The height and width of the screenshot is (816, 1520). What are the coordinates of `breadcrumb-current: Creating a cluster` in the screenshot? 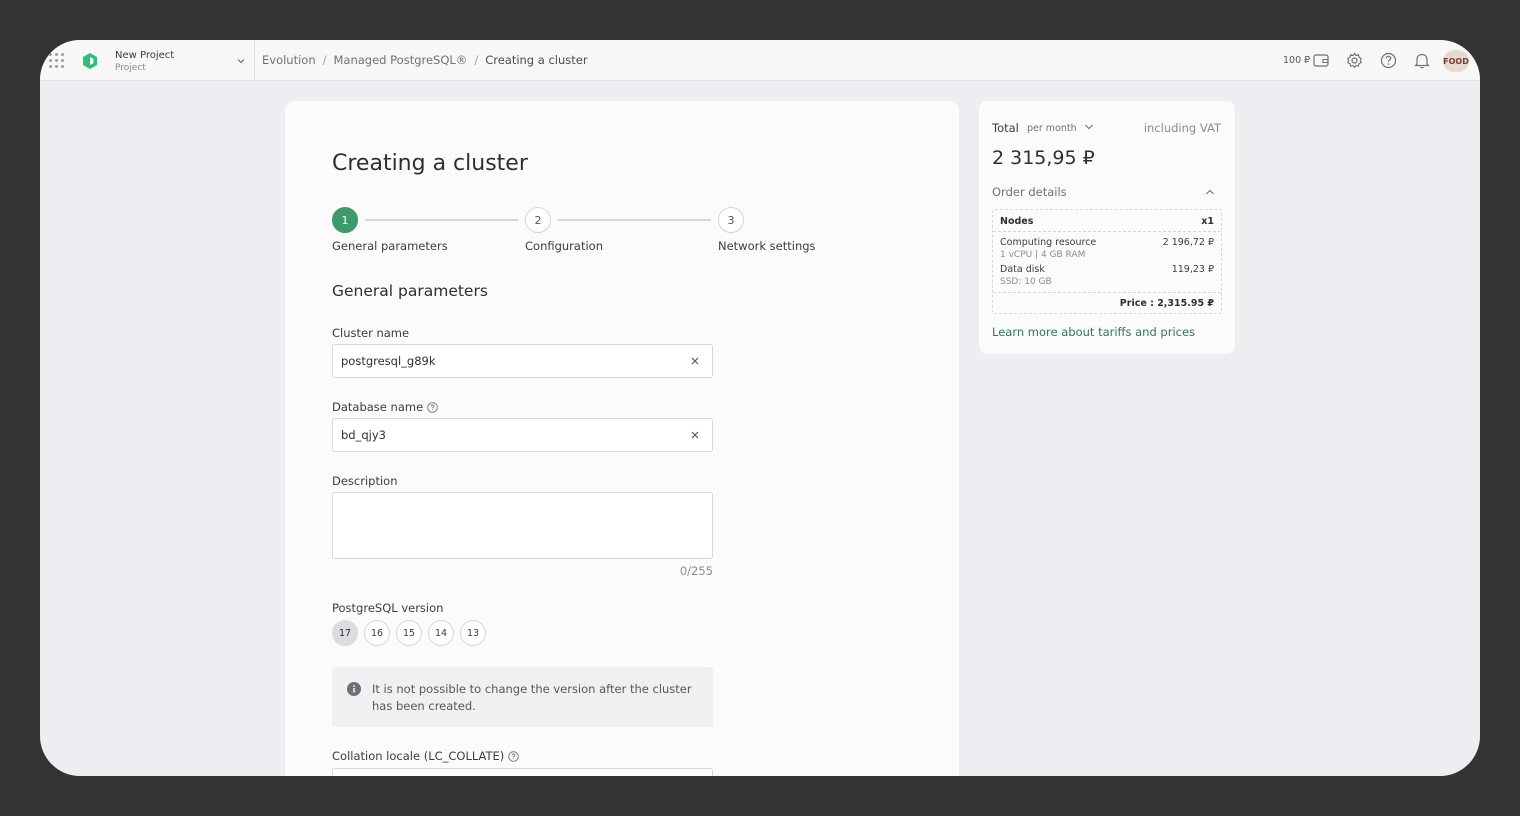 It's located at (536, 60).